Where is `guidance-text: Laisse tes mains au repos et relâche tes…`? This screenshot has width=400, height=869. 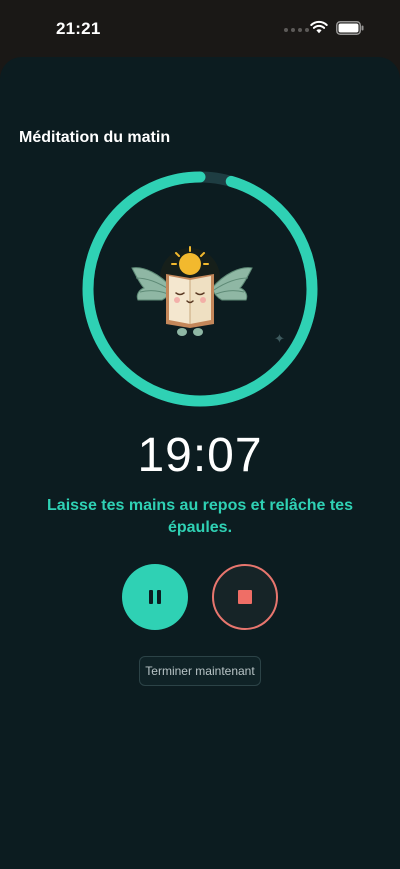
guidance-text: Laisse tes mains au repos et relâche tes… is located at coordinates (200, 516).